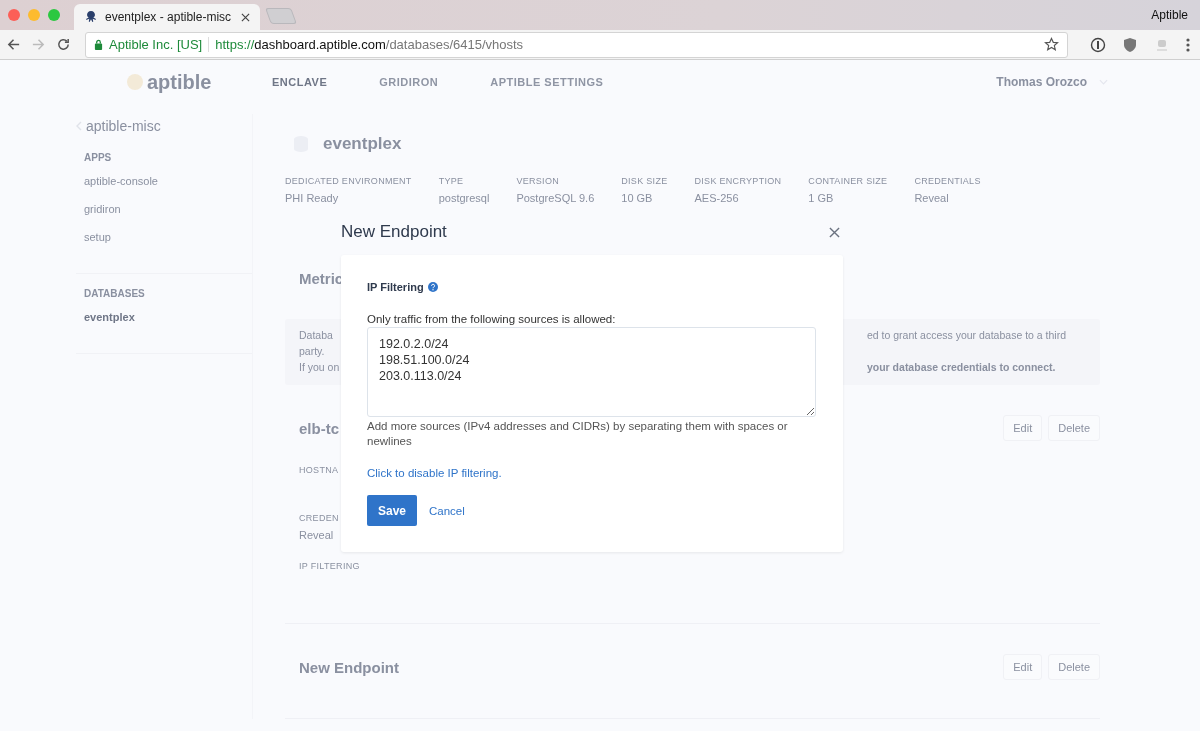  I want to click on stat-value: Reveal, so click(931, 198).